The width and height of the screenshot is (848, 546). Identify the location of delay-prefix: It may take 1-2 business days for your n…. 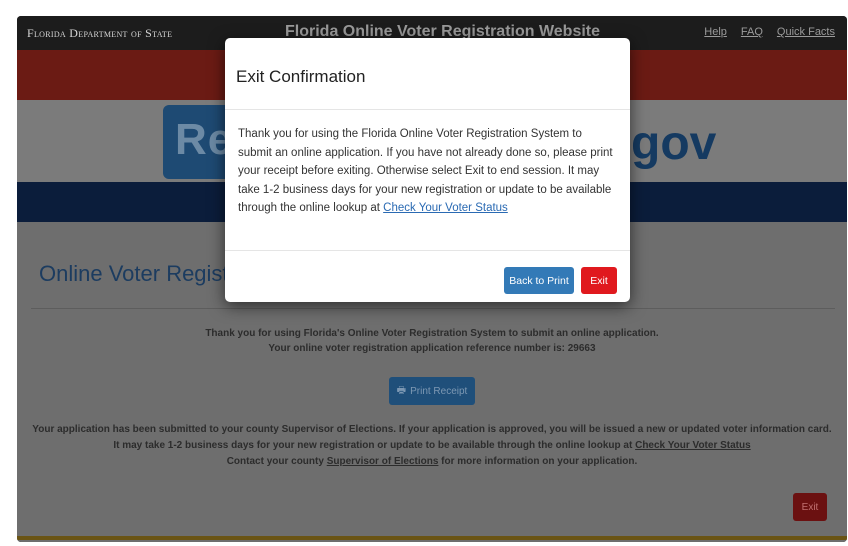
(374, 445).